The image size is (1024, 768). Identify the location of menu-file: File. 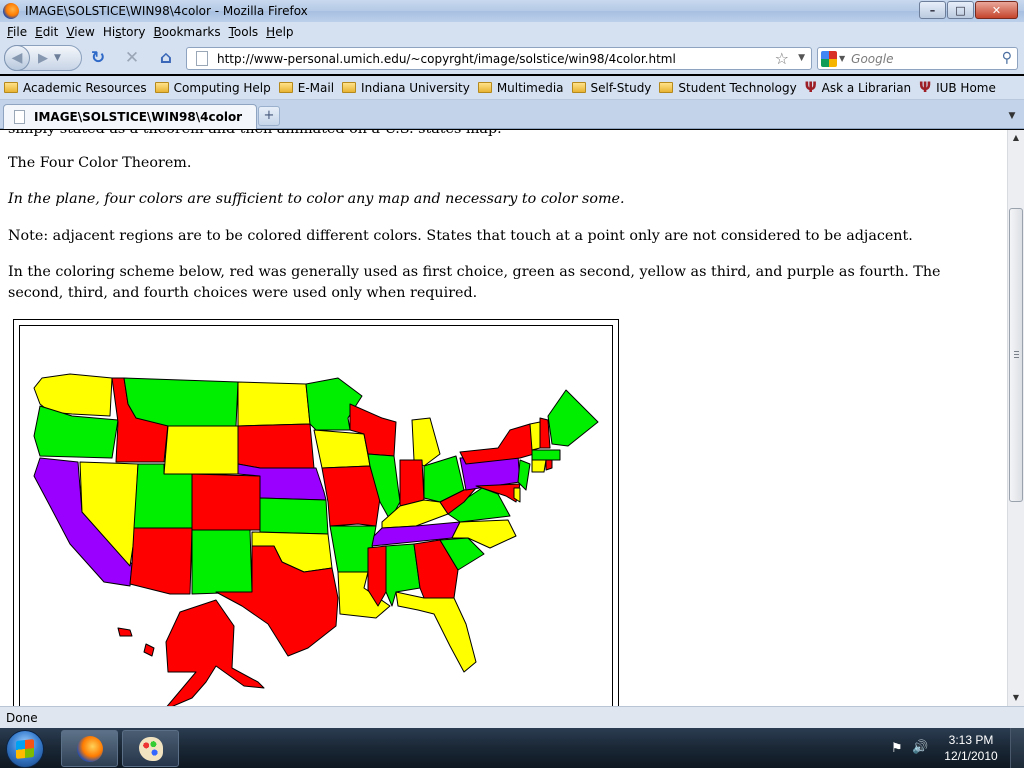
(17, 32).